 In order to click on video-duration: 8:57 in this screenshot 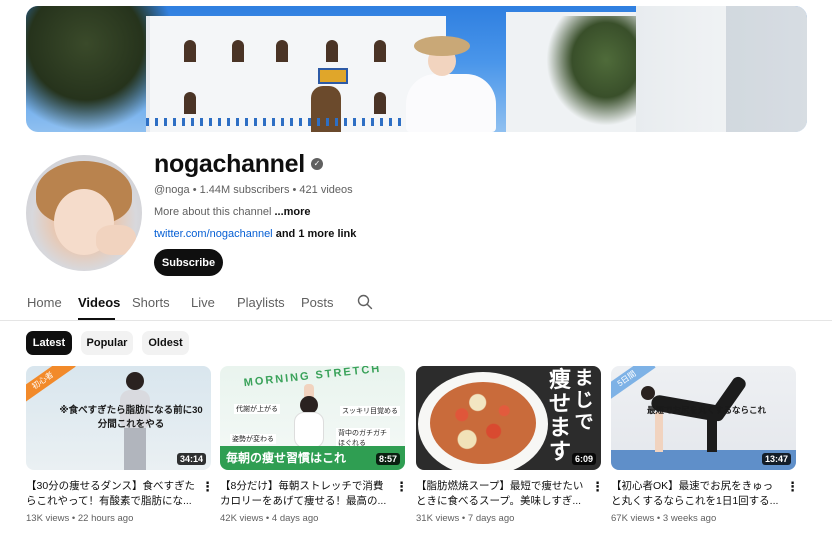, I will do `click(387, 459)`.